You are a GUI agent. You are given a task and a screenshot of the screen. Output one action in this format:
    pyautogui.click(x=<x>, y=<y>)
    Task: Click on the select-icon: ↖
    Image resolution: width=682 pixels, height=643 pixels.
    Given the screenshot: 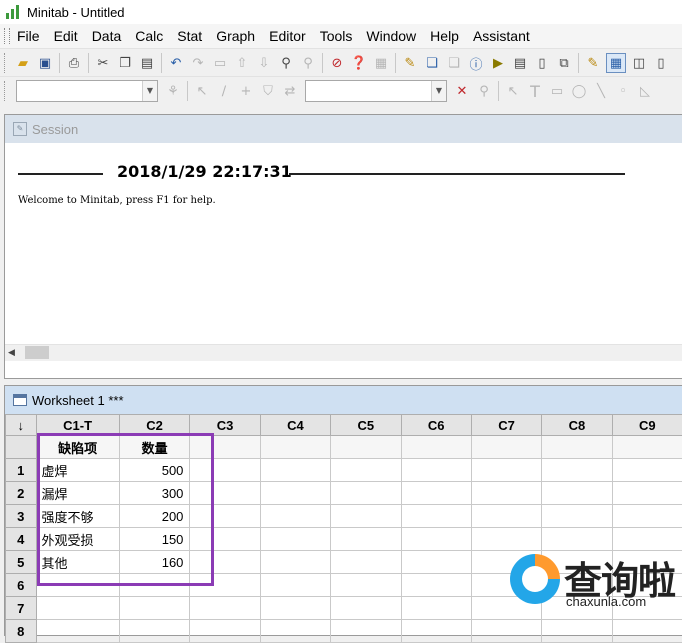 What is the action you would take?
    pyautogui.click(x=513, y=91)
    